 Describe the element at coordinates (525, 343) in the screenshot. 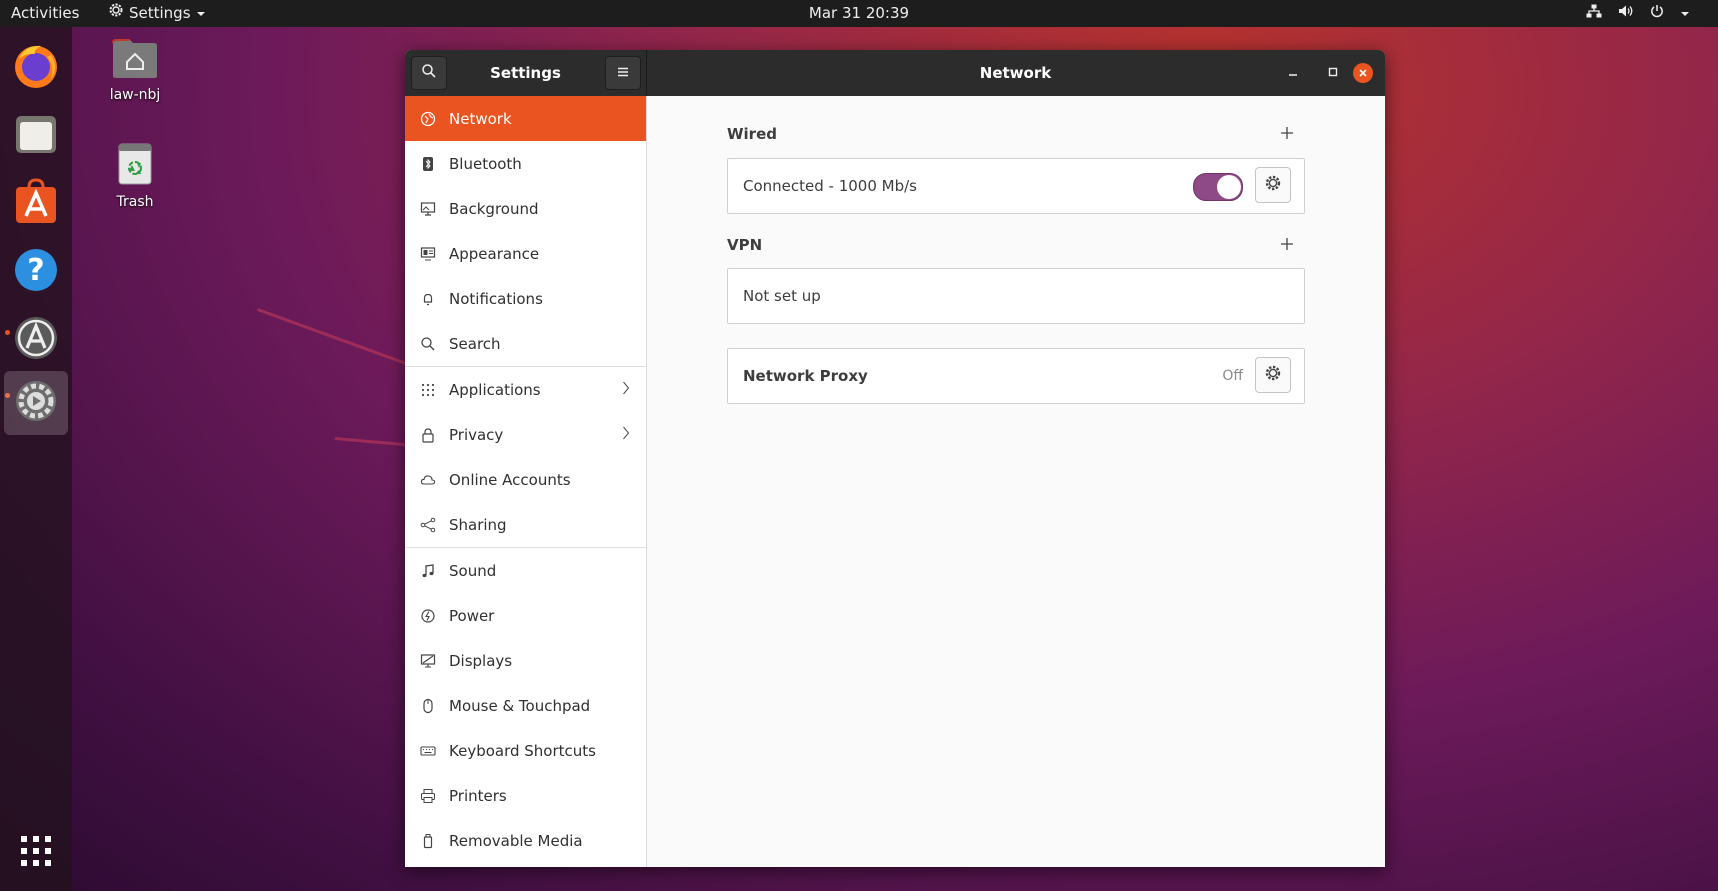

I see `sidebar-item-search: Search` at that location.